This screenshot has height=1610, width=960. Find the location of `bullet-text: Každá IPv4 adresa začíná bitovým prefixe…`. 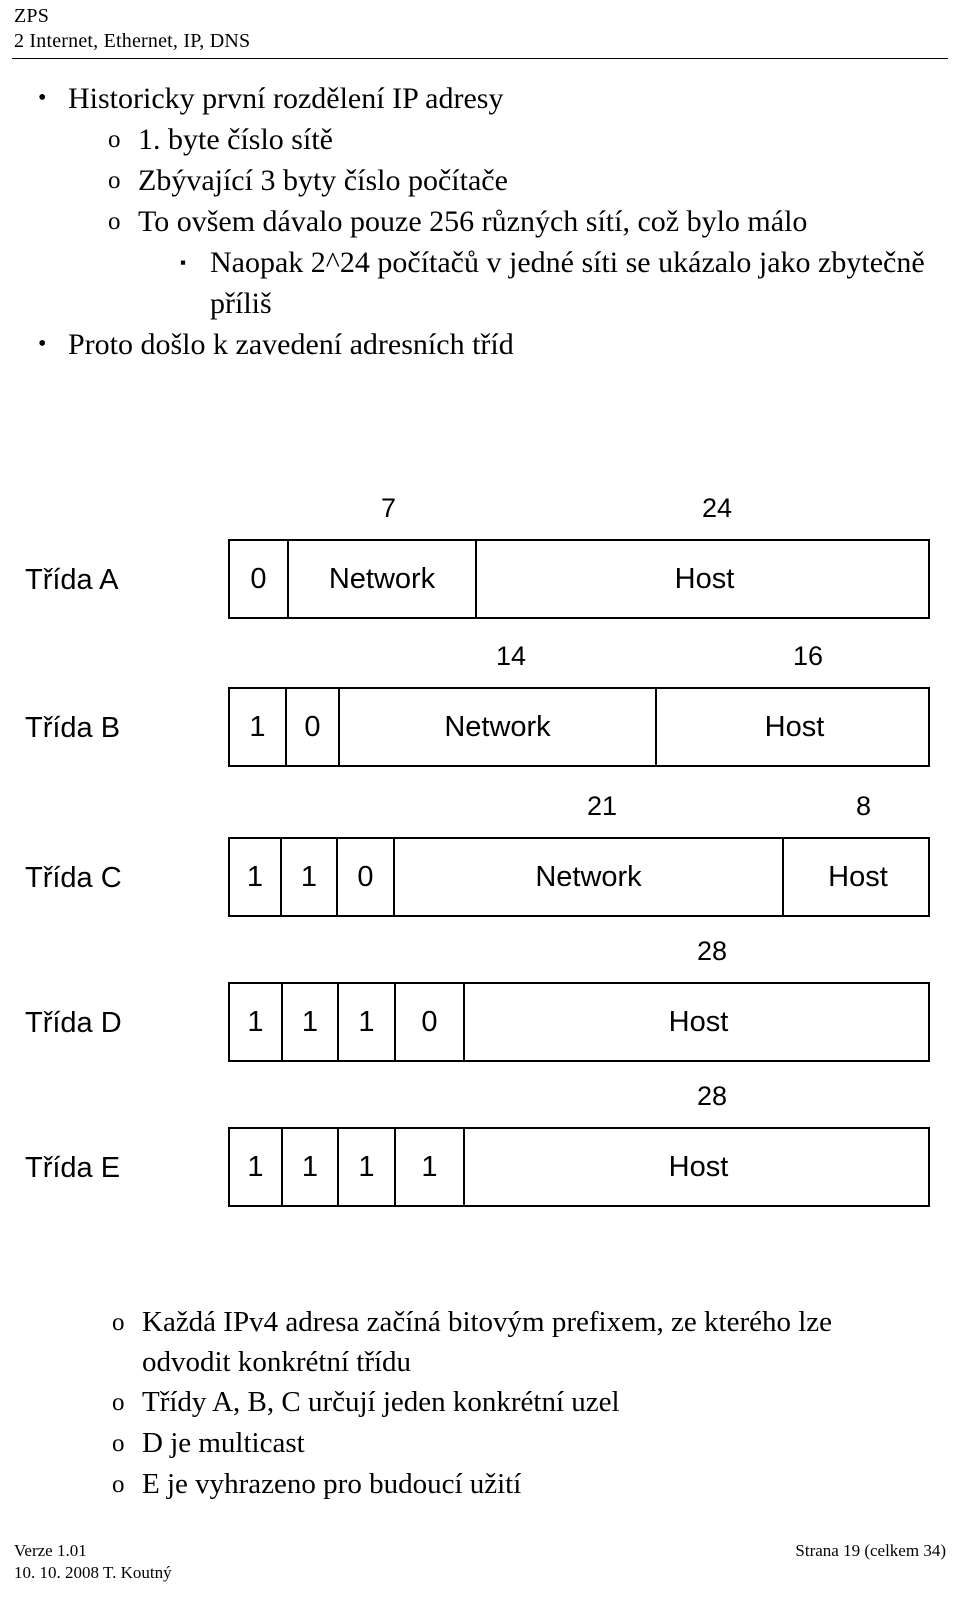

bullet-text: Každá IPv4 adresa začíná bitovým prefixe… is located at coordinates (487, 1342).